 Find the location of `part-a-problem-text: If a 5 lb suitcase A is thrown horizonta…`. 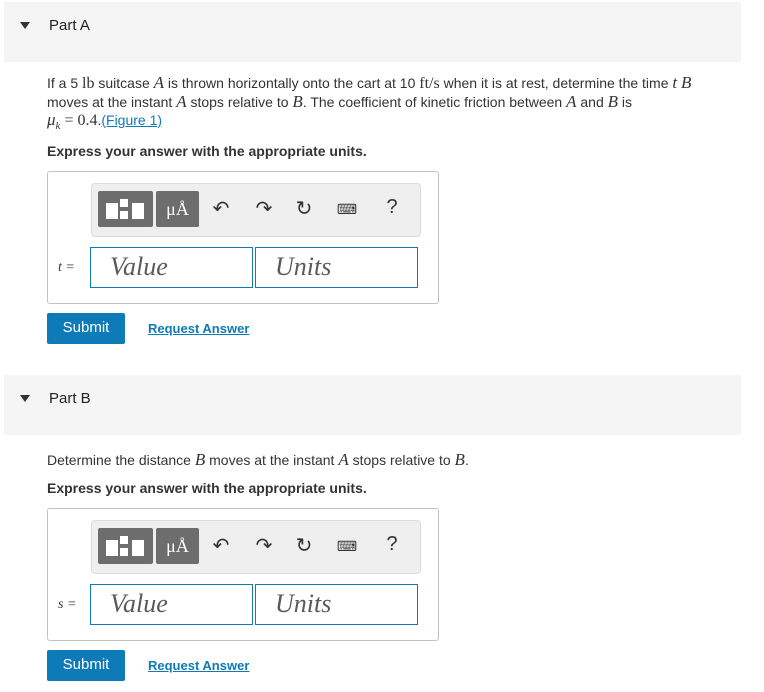

part-a-problem-text: If a 5 lb suitcase A is thrown horizonta… is located at coordinates (369, 102).